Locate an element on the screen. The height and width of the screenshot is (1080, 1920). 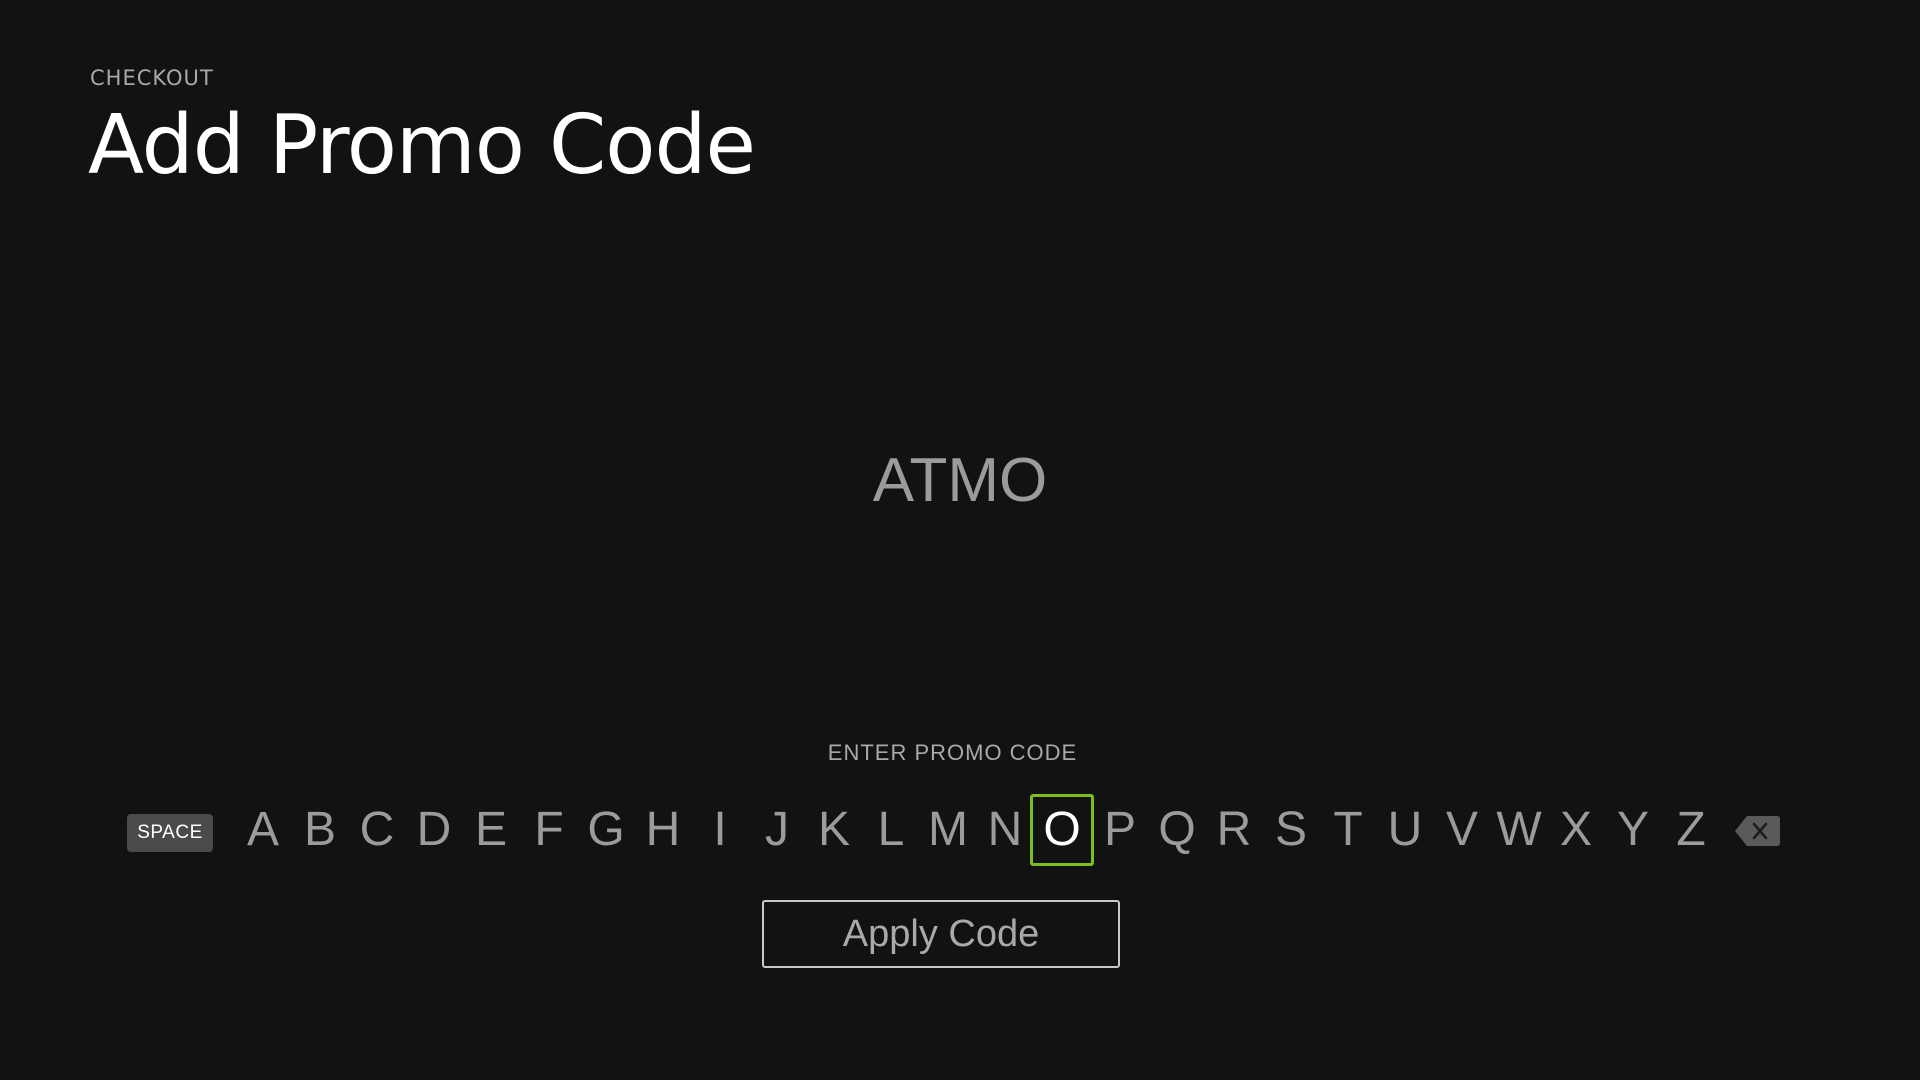
apply-code-button: Apply Code is located at coordinates (941, 934).